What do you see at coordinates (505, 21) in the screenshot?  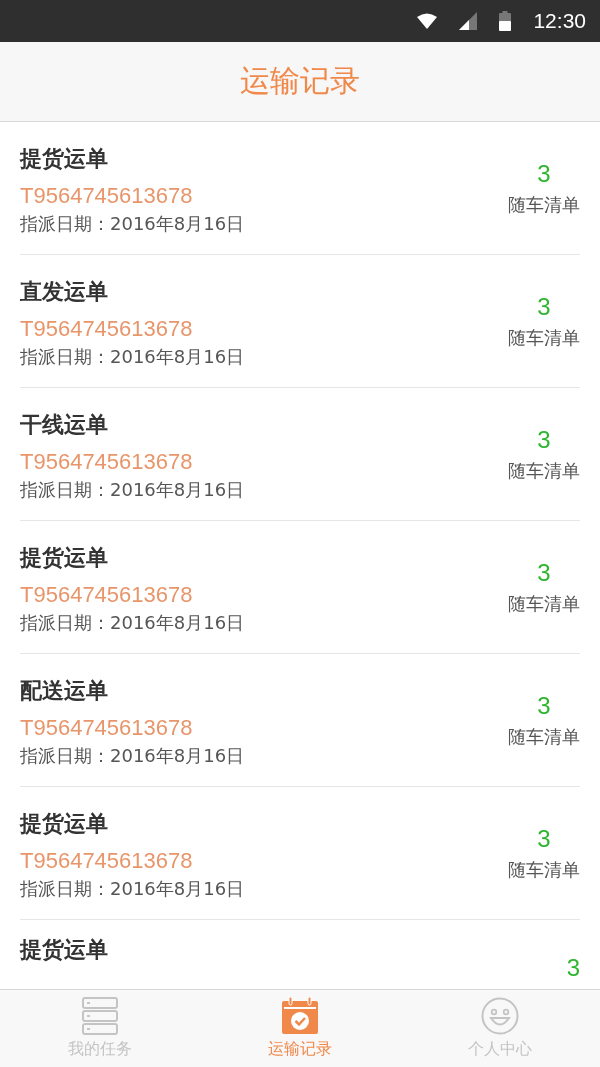 I see `battery-icon` at bounding box center [505, 21].